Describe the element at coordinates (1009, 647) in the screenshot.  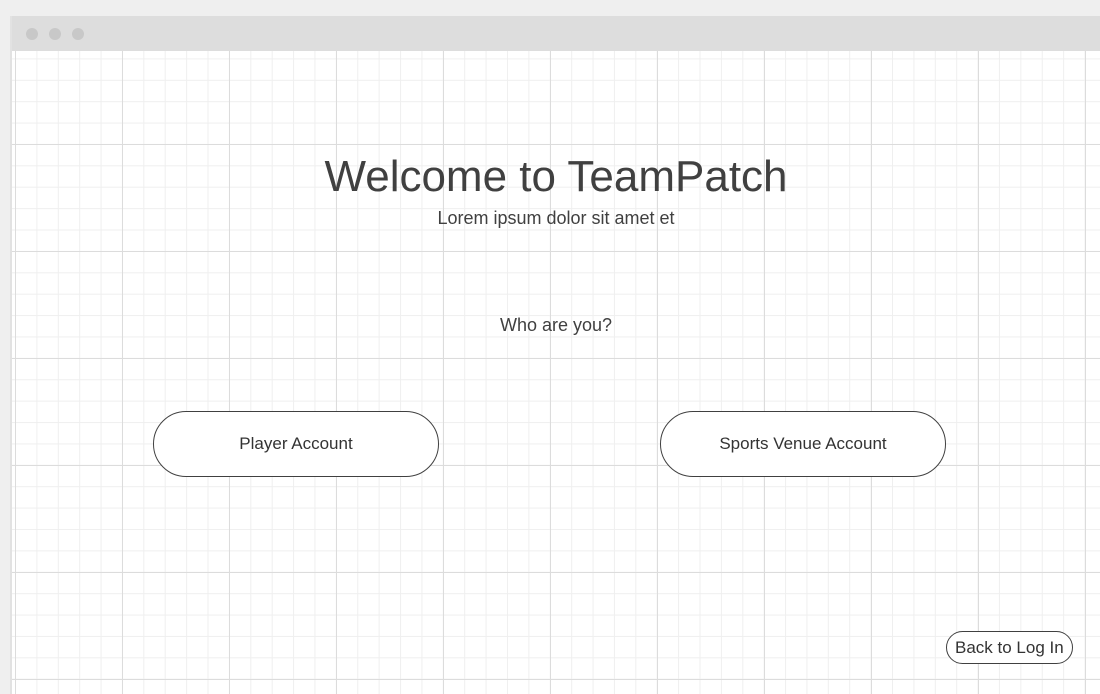
I see `back-to-login-button: Back to Log In` at that location.